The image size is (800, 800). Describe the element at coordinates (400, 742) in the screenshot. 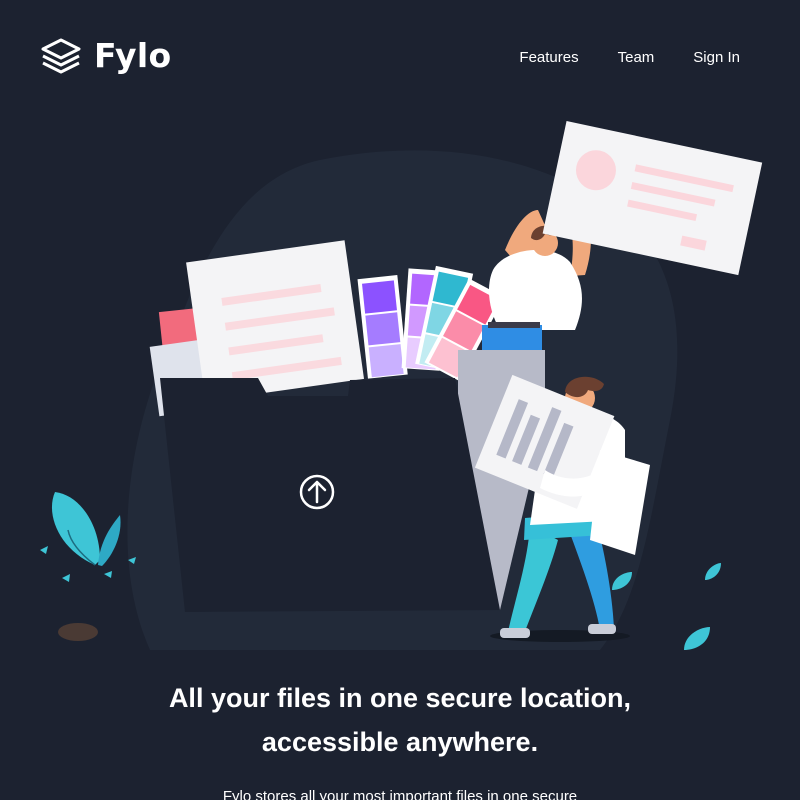

I see `headline-line-2: accessible anywhere.` at that location.